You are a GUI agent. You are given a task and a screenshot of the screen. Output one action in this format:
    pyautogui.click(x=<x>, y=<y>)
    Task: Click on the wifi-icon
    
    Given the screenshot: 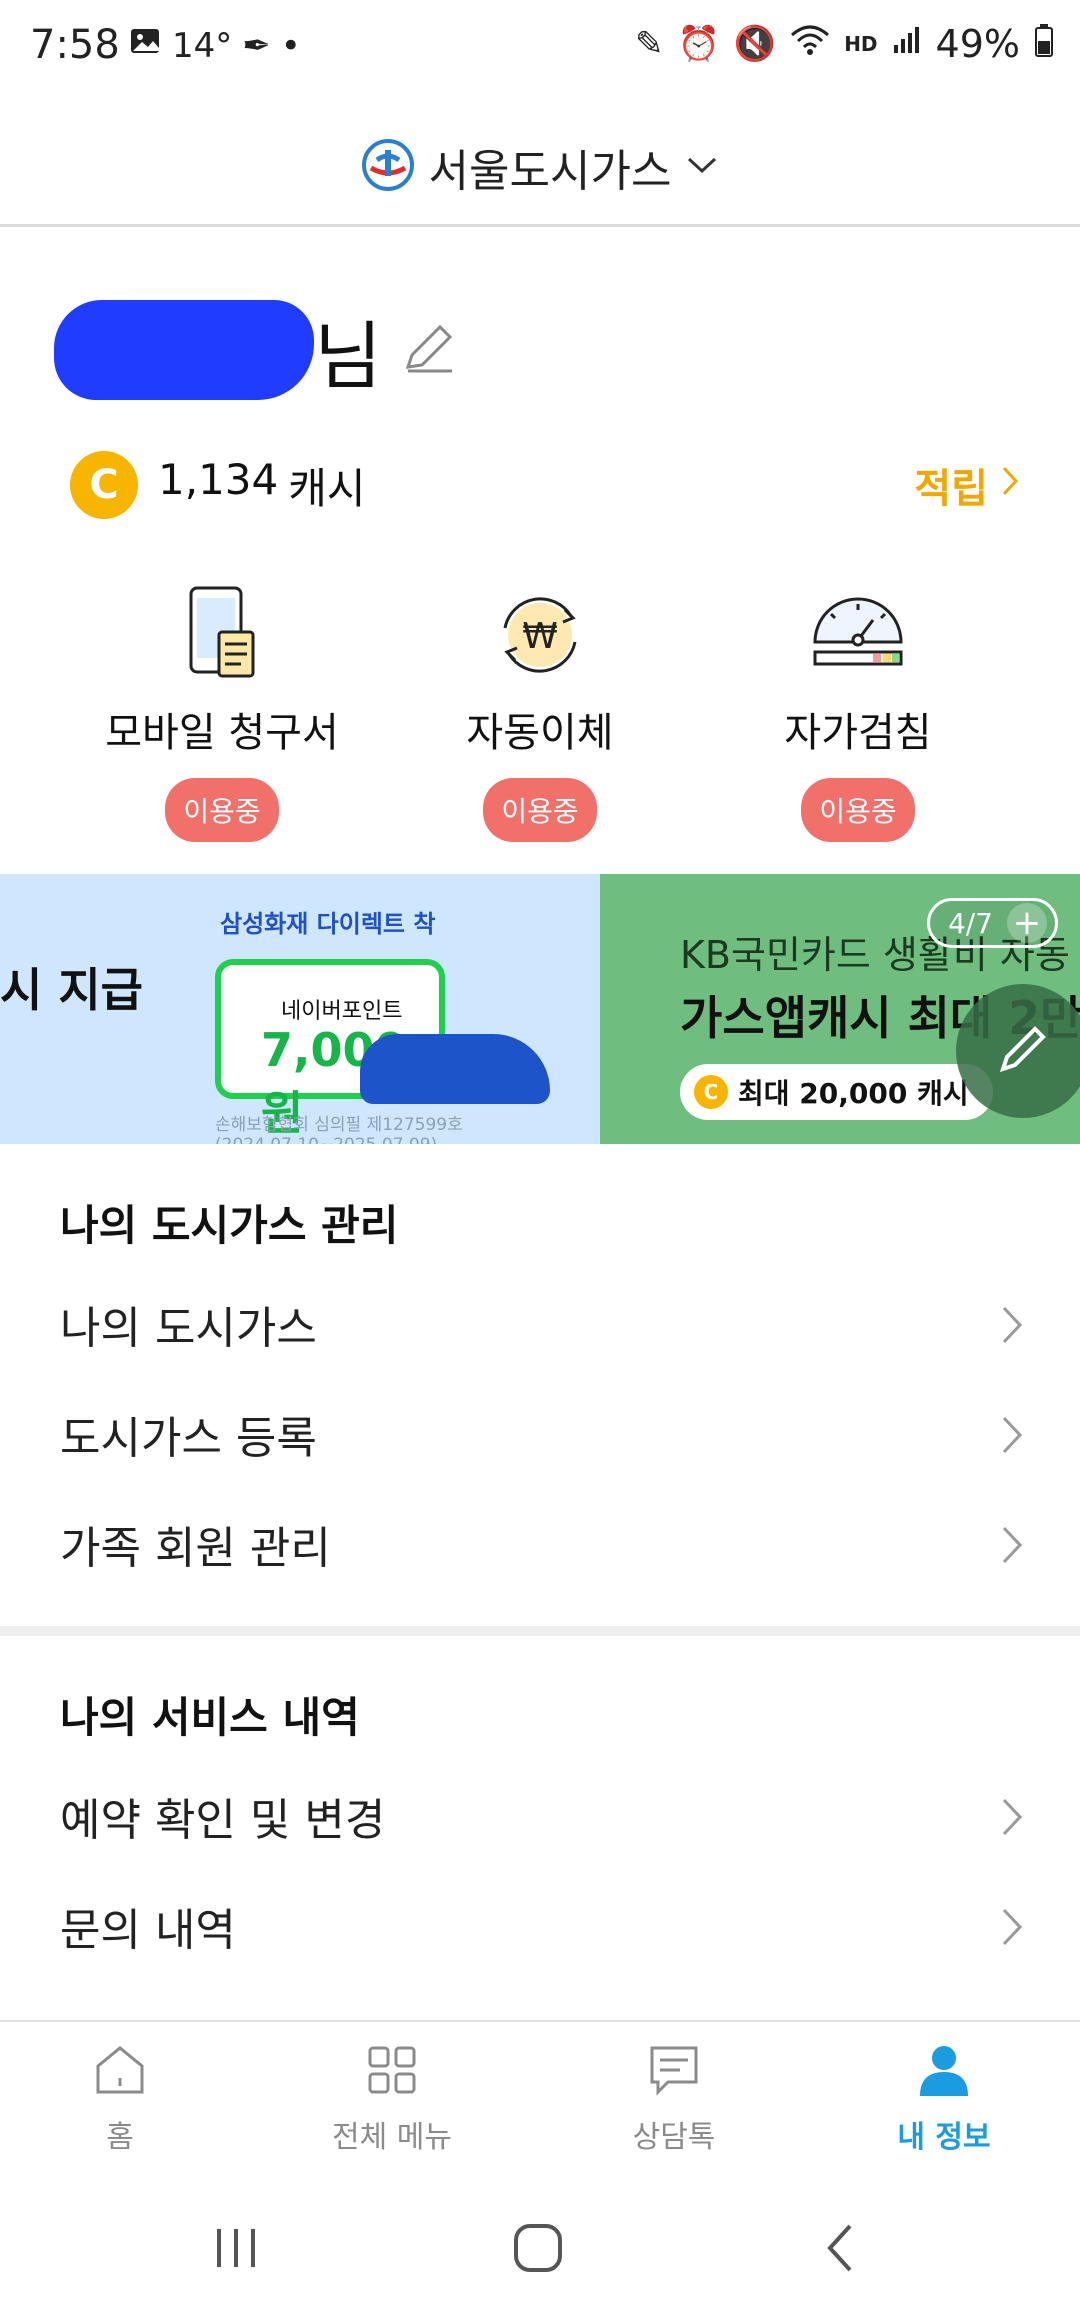 What is the action you would take?
    pyautogui.click(x=810, y=44)
    